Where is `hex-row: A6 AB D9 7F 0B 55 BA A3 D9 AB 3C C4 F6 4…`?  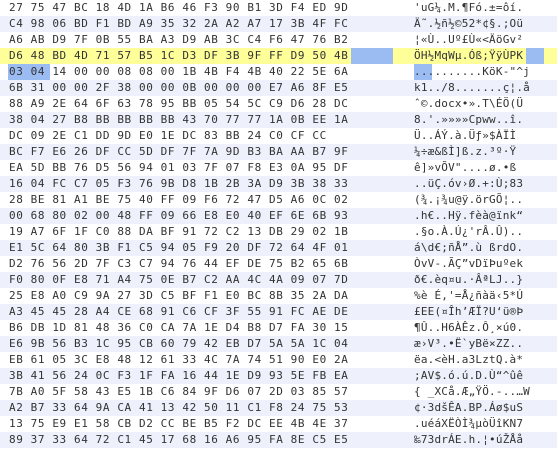
hex-row: A6 AB D9 7F 0B 55 BA A3 D9 AB 3C C4 F6 4… is located at coordinates (200, 40).